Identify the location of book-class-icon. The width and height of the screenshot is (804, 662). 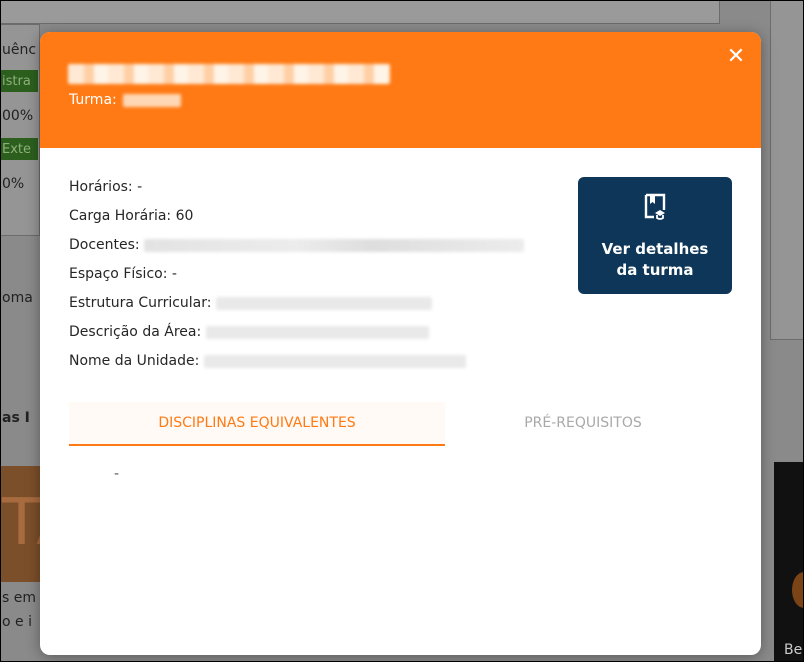
(655, 206).